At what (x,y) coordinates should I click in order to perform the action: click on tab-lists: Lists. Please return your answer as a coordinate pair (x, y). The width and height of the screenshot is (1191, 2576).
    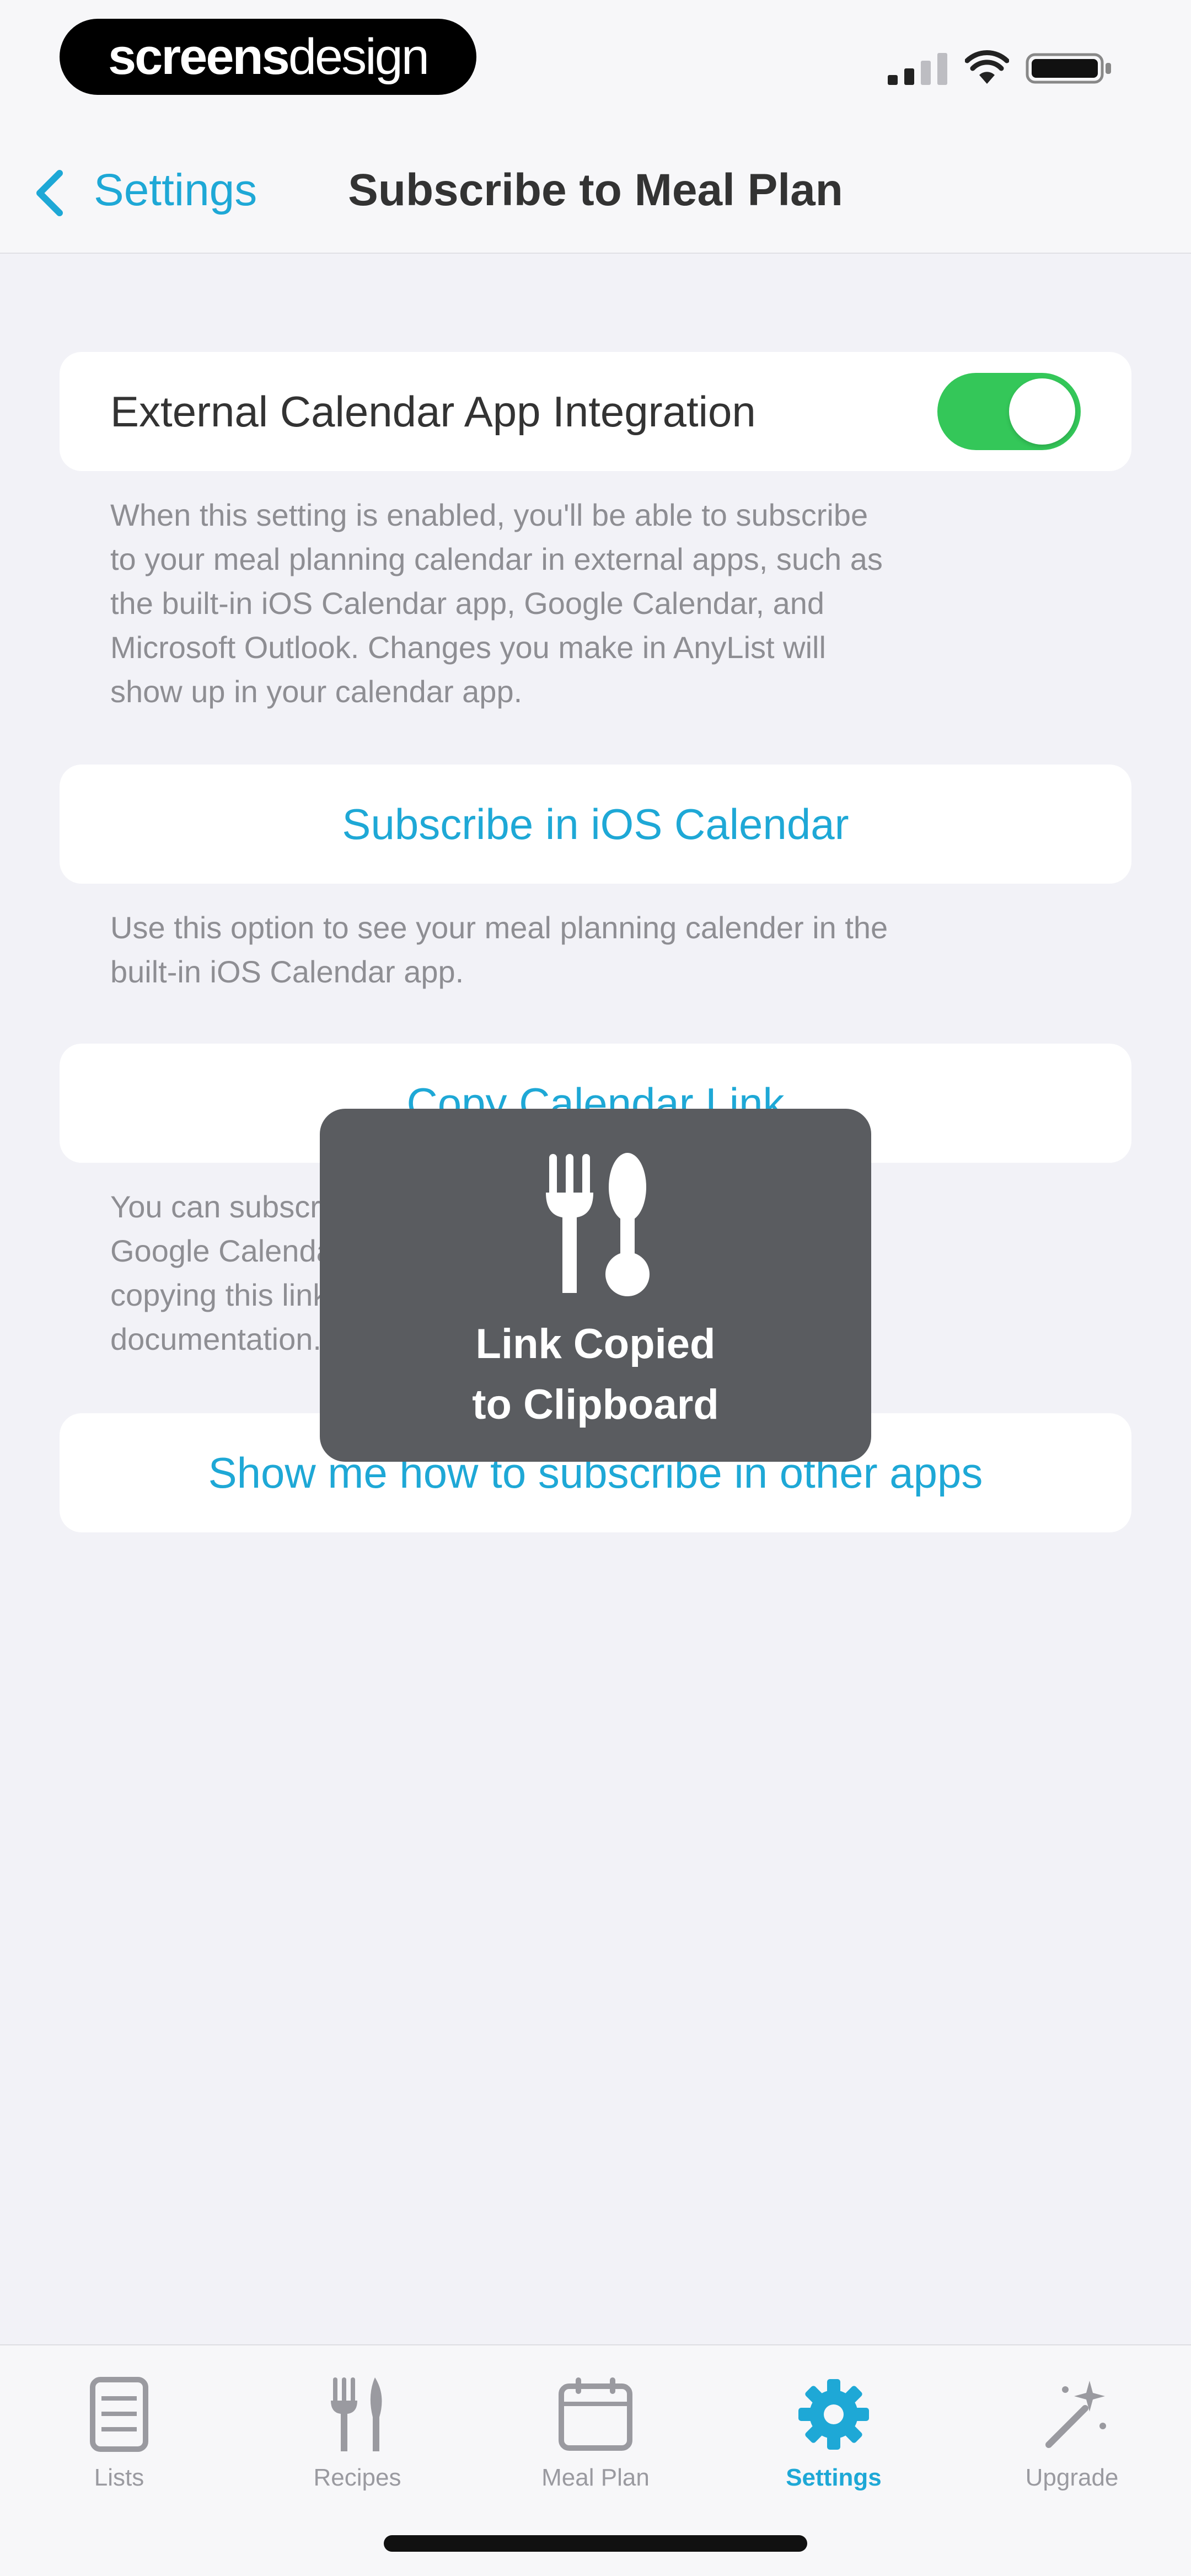
    Looking at the image, I should click on (119, 2436).